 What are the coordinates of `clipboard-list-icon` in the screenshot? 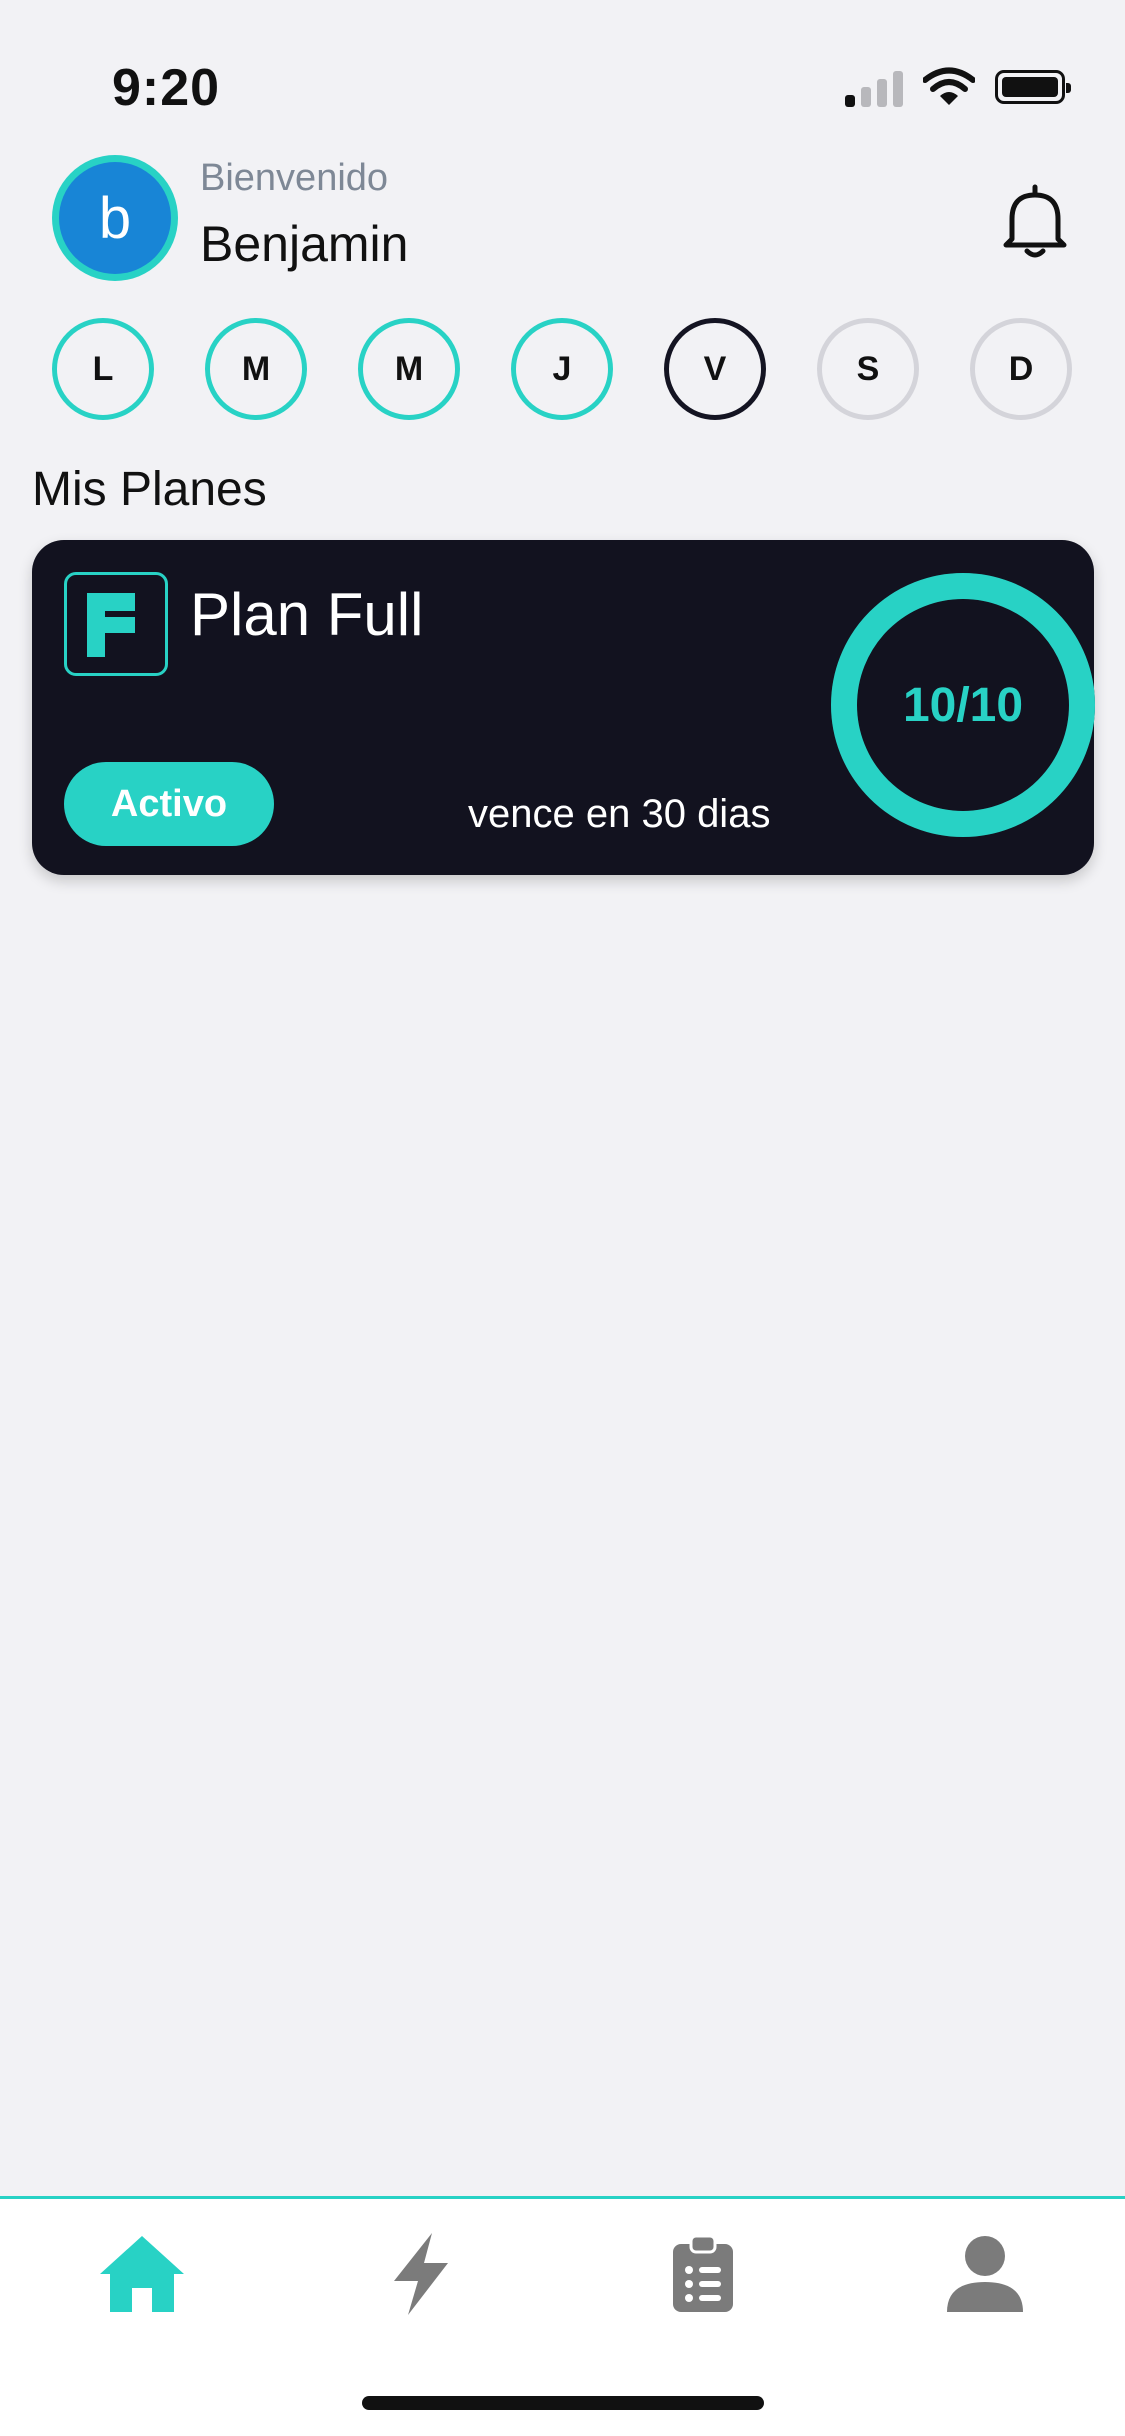 It's located at (703, 2273).